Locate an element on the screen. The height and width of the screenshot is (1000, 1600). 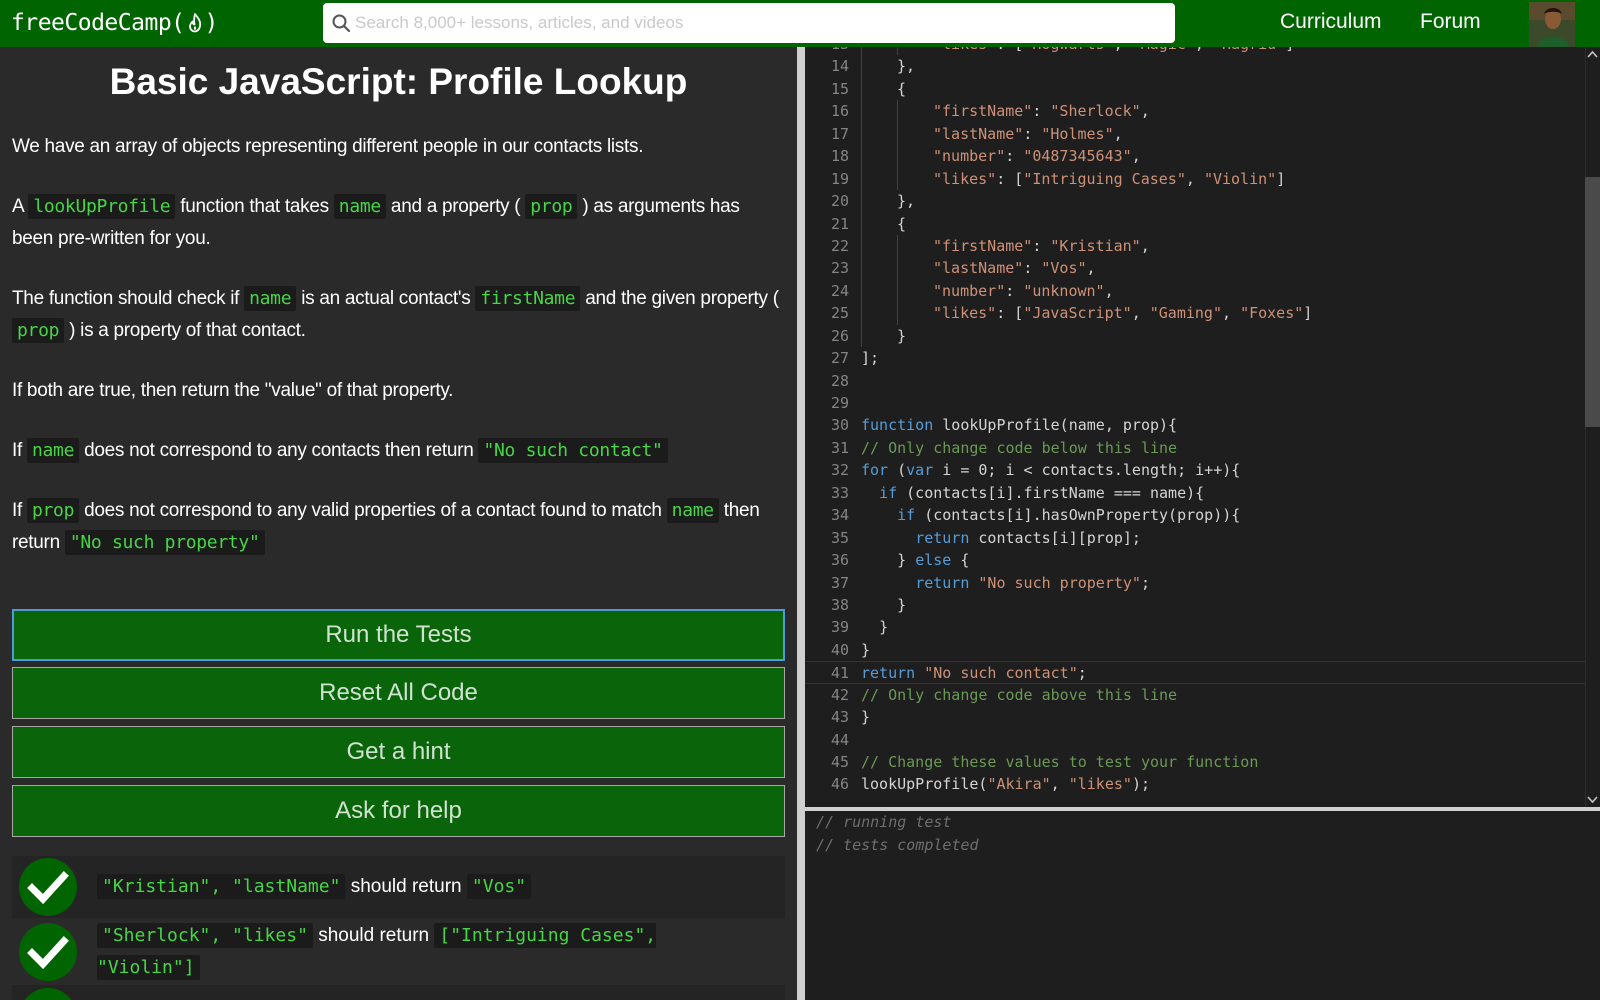
code-token: return is located at coordinates (942, 582).